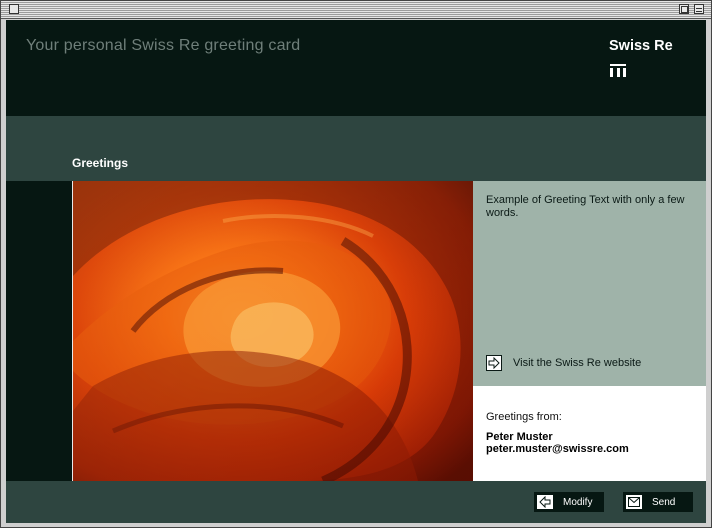 Image resolution: width=712 pixels, height=528 pixels. Describe the element at coordinates (519, 437) in the screenshot. I see `sender-name: Peter Muster` at that location.